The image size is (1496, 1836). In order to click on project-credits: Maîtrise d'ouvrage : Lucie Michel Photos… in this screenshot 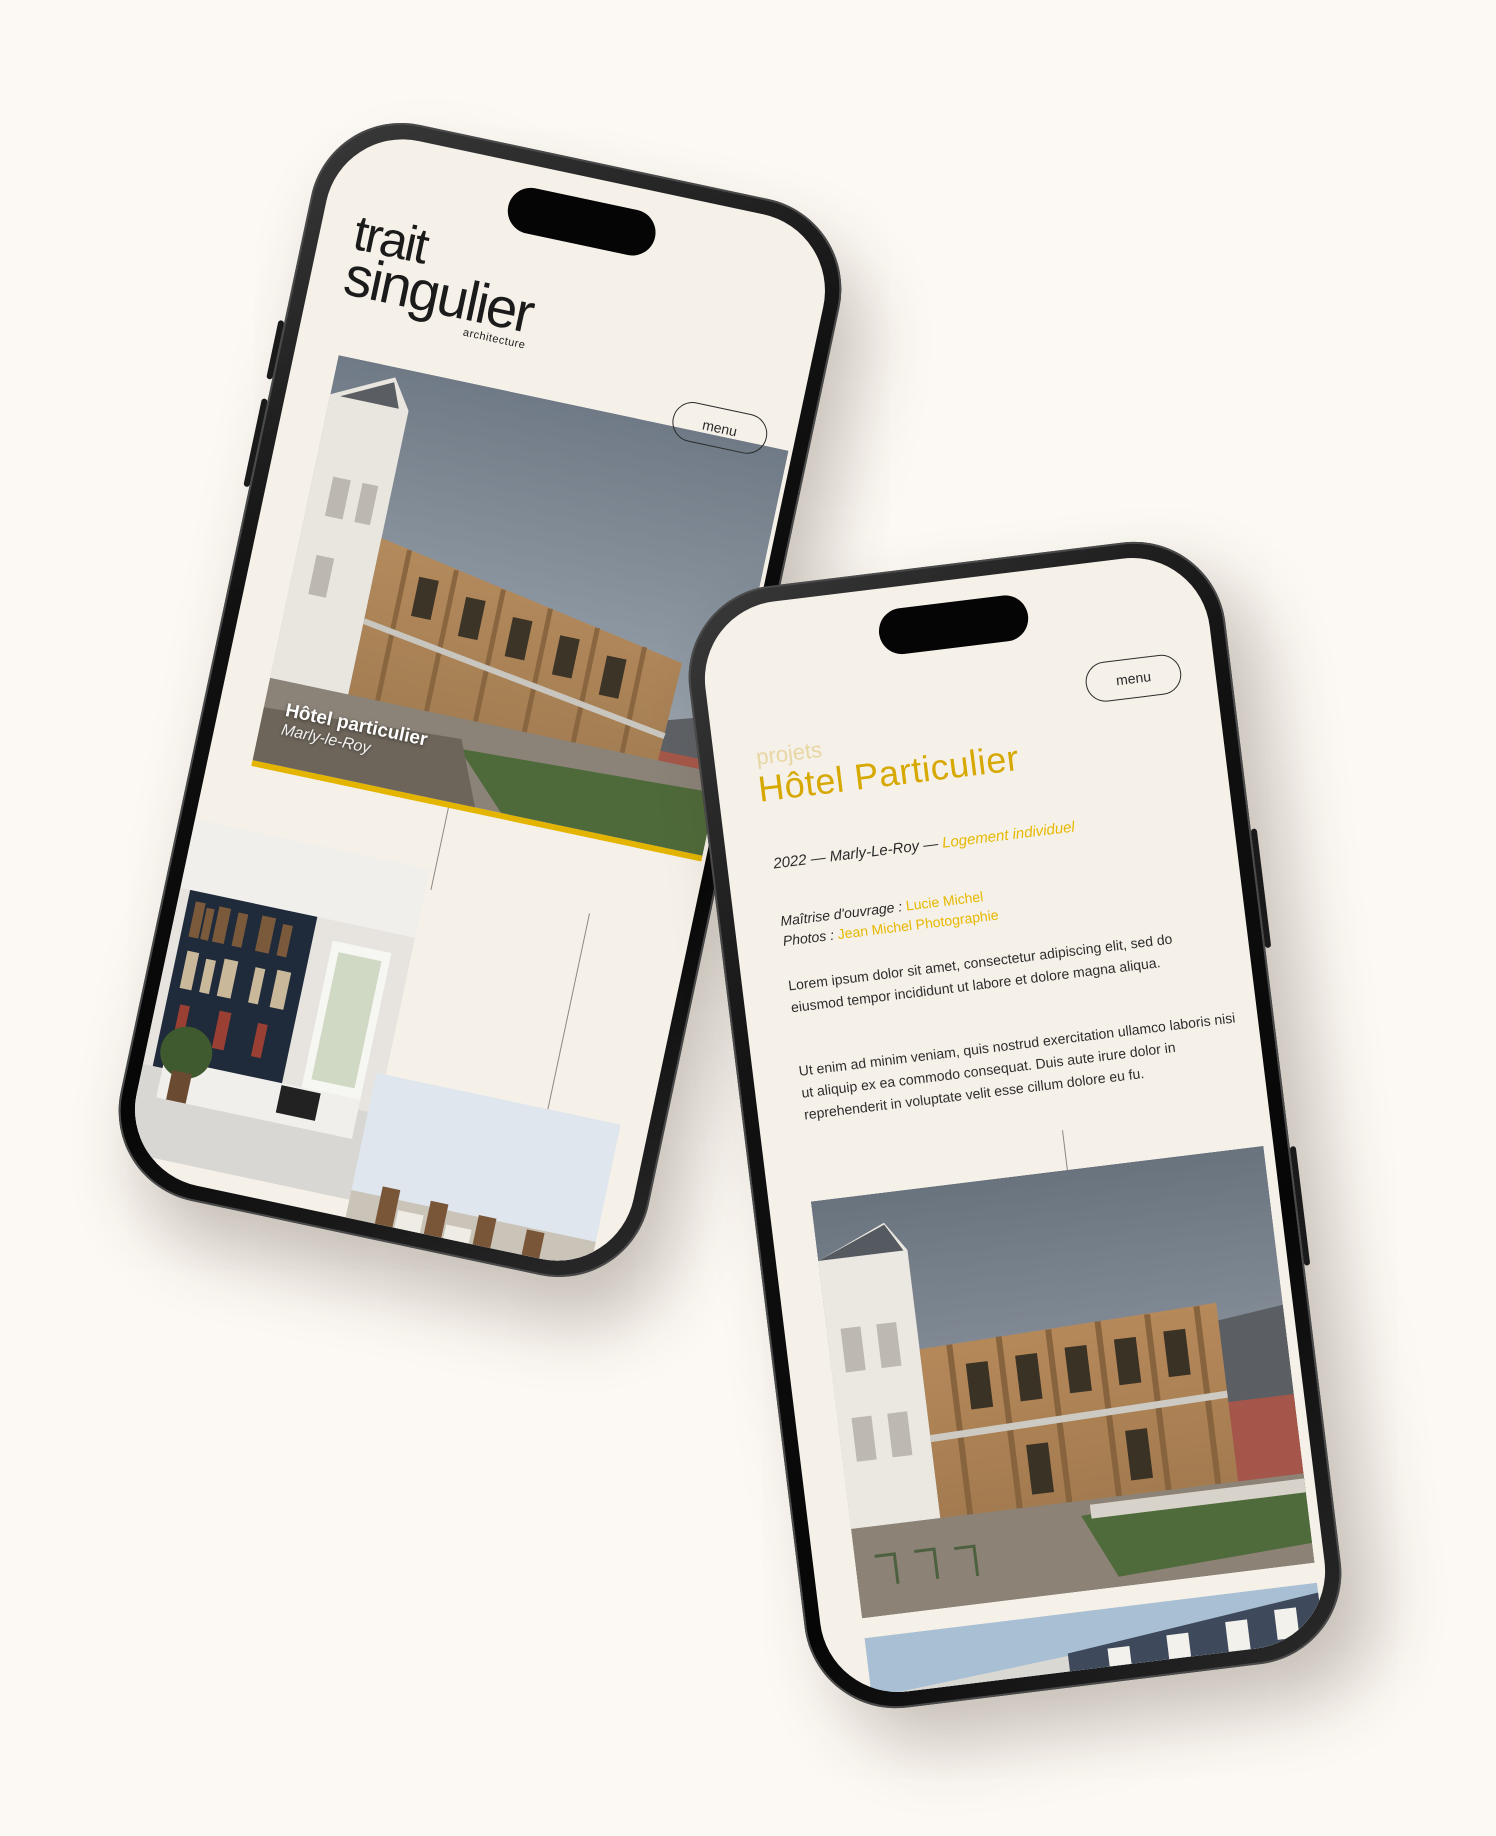, I will do `click(889, 918)`.